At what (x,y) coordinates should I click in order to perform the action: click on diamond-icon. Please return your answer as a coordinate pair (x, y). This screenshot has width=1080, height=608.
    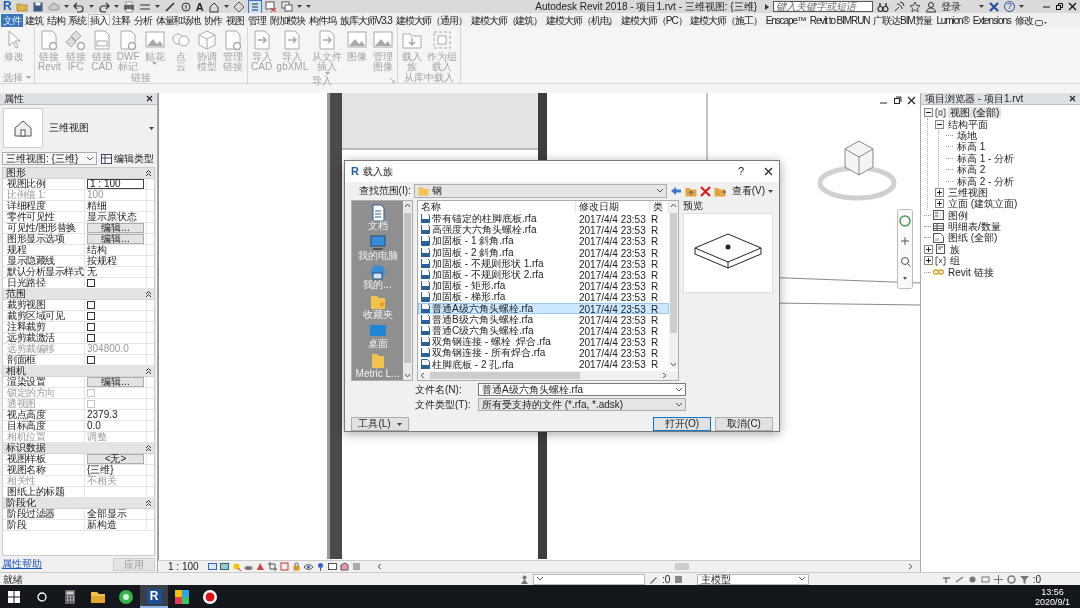
    Looking at the image, I should click on (238, 6).